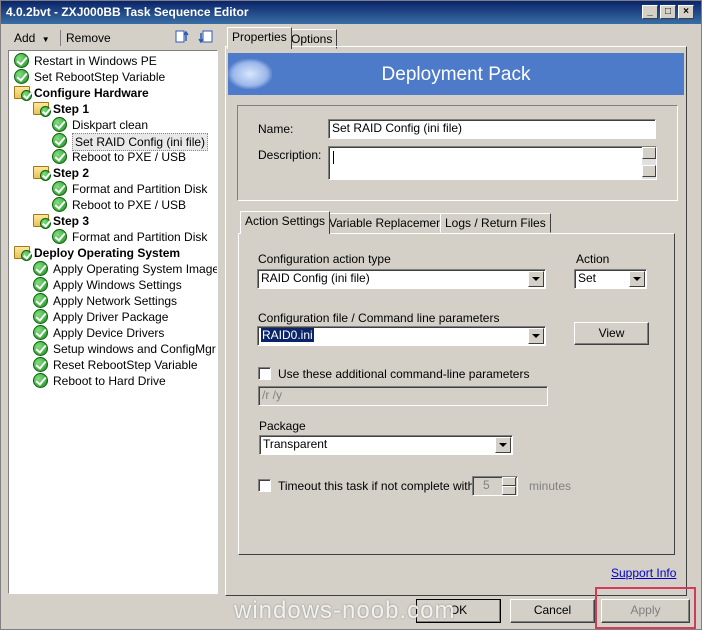 The width and height of the screenshot is (702, 630). I want to click on scroll-up-icon, so click(649, 153).